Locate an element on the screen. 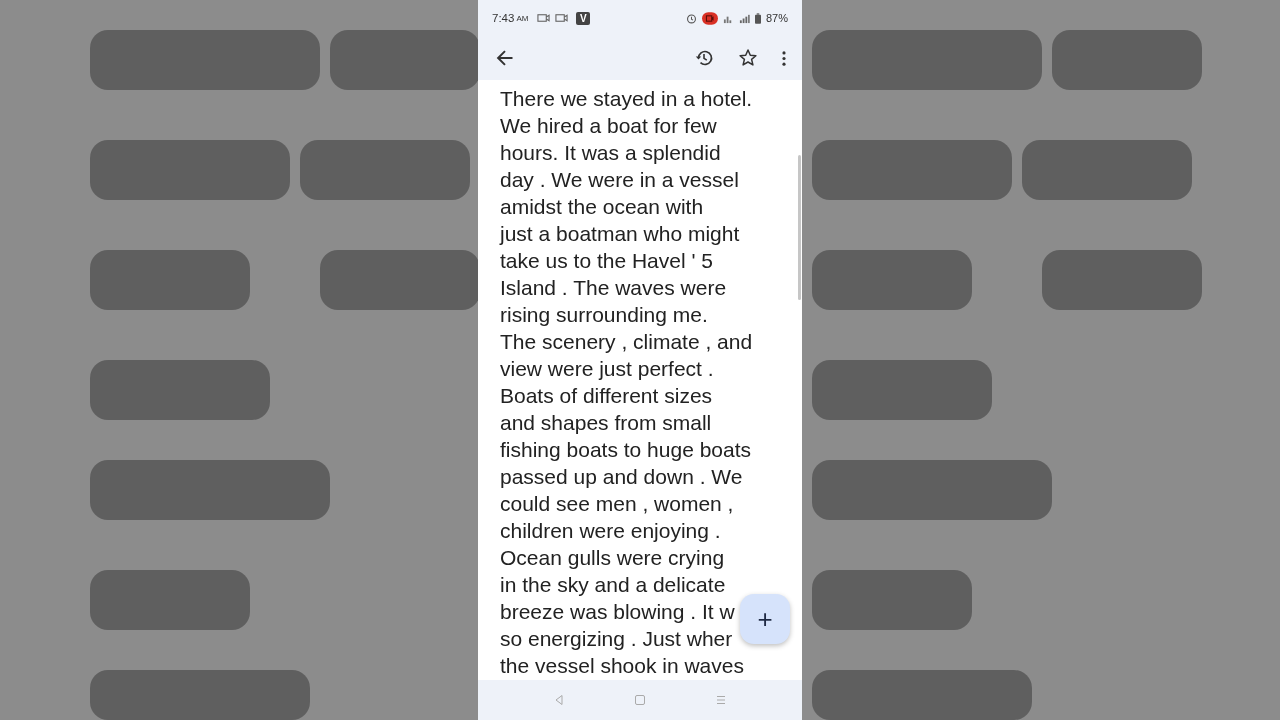 The width and height of the screenshot is (1280, 720). text-line: Island . The waves were is located at coordinates (613, 288).